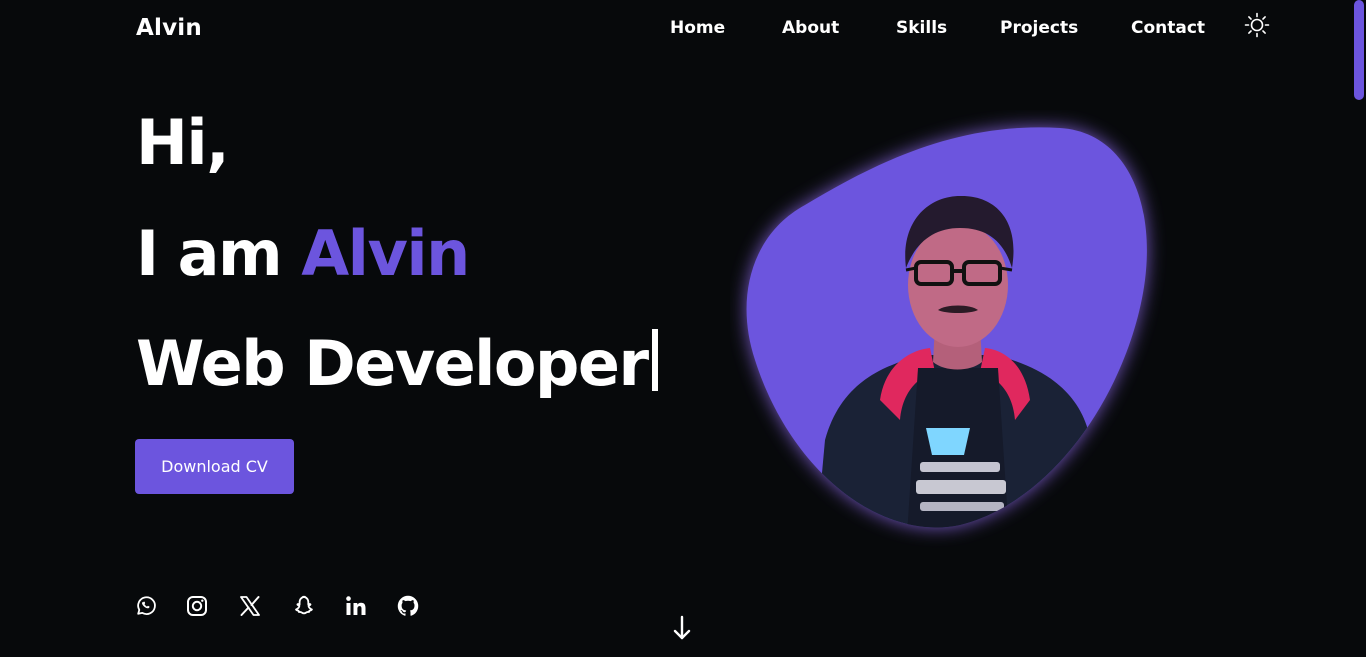 The image size is (1366, 657). Describe the element at coordinates (146, 606) in the screenshot. I see `whatsapp-icon` at that location.